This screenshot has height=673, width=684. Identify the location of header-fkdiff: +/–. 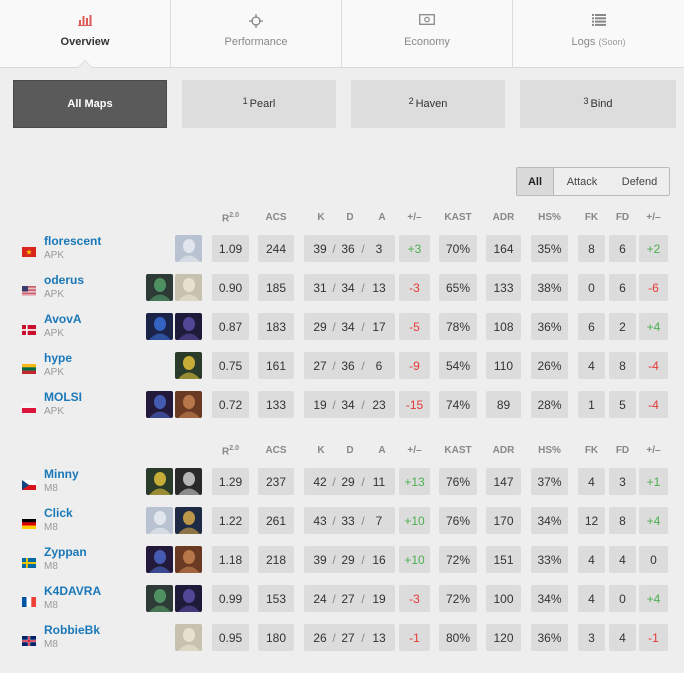
(653, 217).